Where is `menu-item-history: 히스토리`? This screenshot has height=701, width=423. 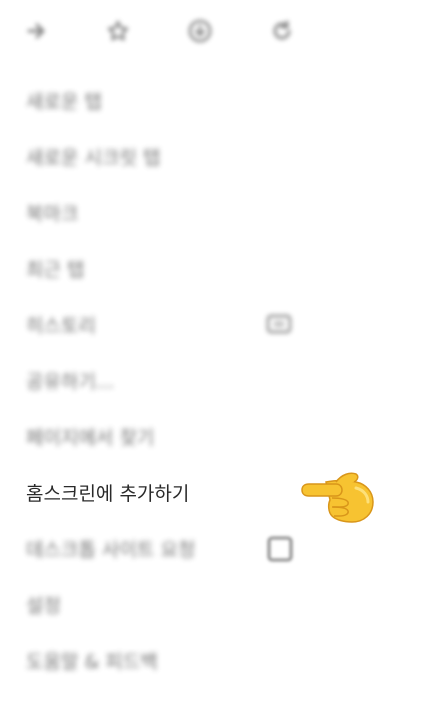 menu-item-history: 히스토리 is located at coordinates (211, 324).